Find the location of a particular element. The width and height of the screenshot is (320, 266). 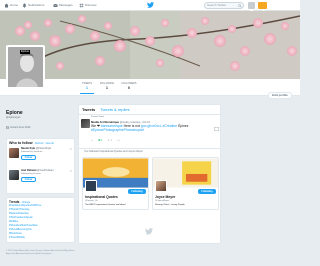

calendar-icon is located at coordinates (7, 127).